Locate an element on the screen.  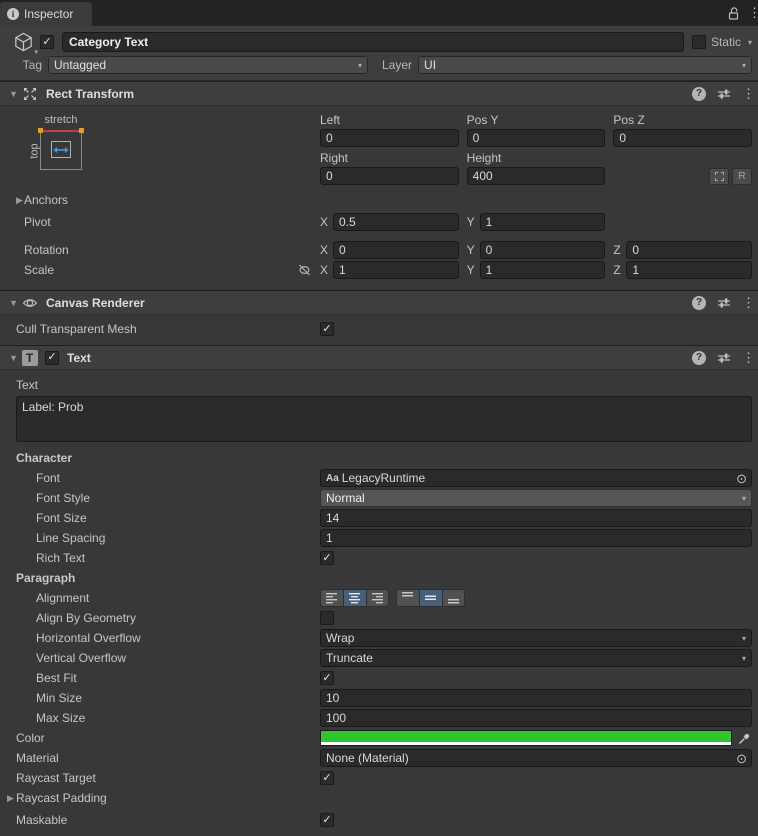
anchor-handle-right is located at coordinates (81, 130).